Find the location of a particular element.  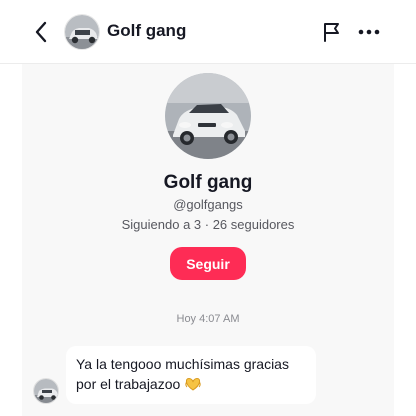

header-title: Golf gang is located at coordinates (146, 31).